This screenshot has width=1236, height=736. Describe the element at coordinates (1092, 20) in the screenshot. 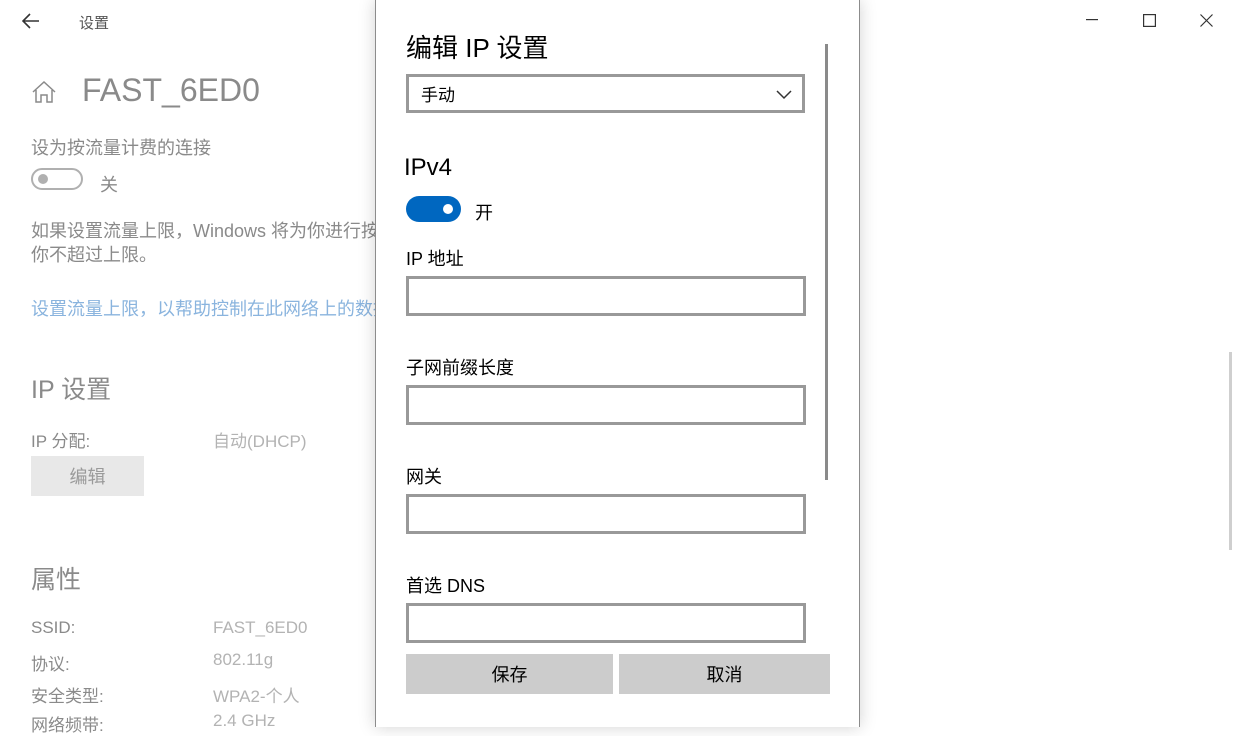

I see `minimize-icon` at that location.